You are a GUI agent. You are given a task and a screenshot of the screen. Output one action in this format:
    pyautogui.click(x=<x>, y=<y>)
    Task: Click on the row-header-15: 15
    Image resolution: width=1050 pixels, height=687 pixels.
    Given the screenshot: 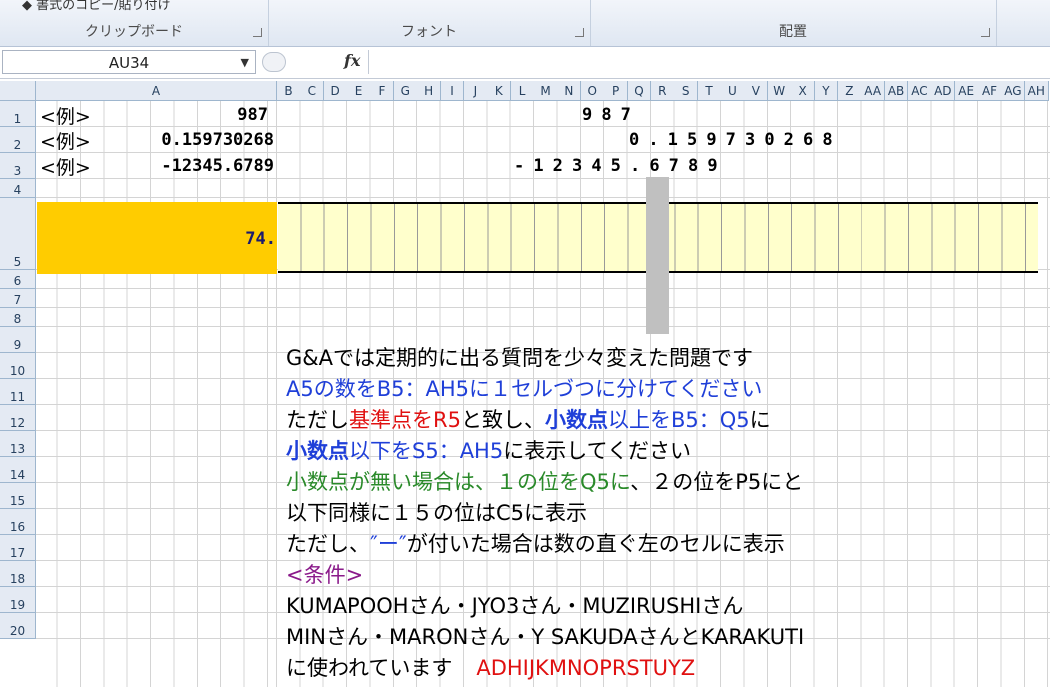 What is the action you would take?
    pyautogui.click(x=18, y=496)
    